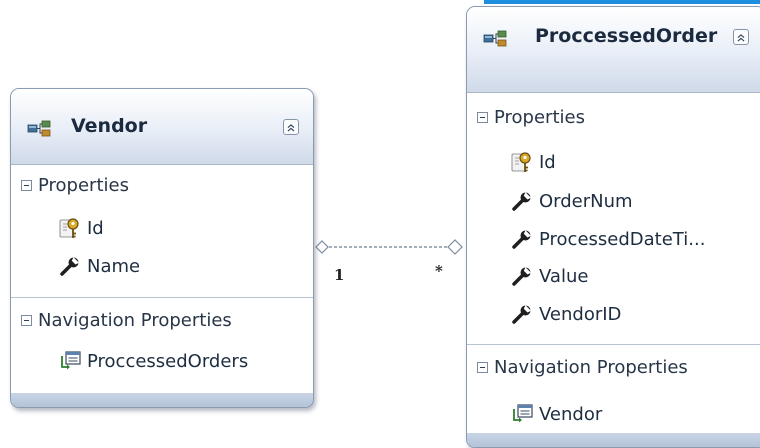 This screenshot has height=448, width=760. I want to click on proccessedorder-entity-header: ProccessedOrder, so click(613, 50).